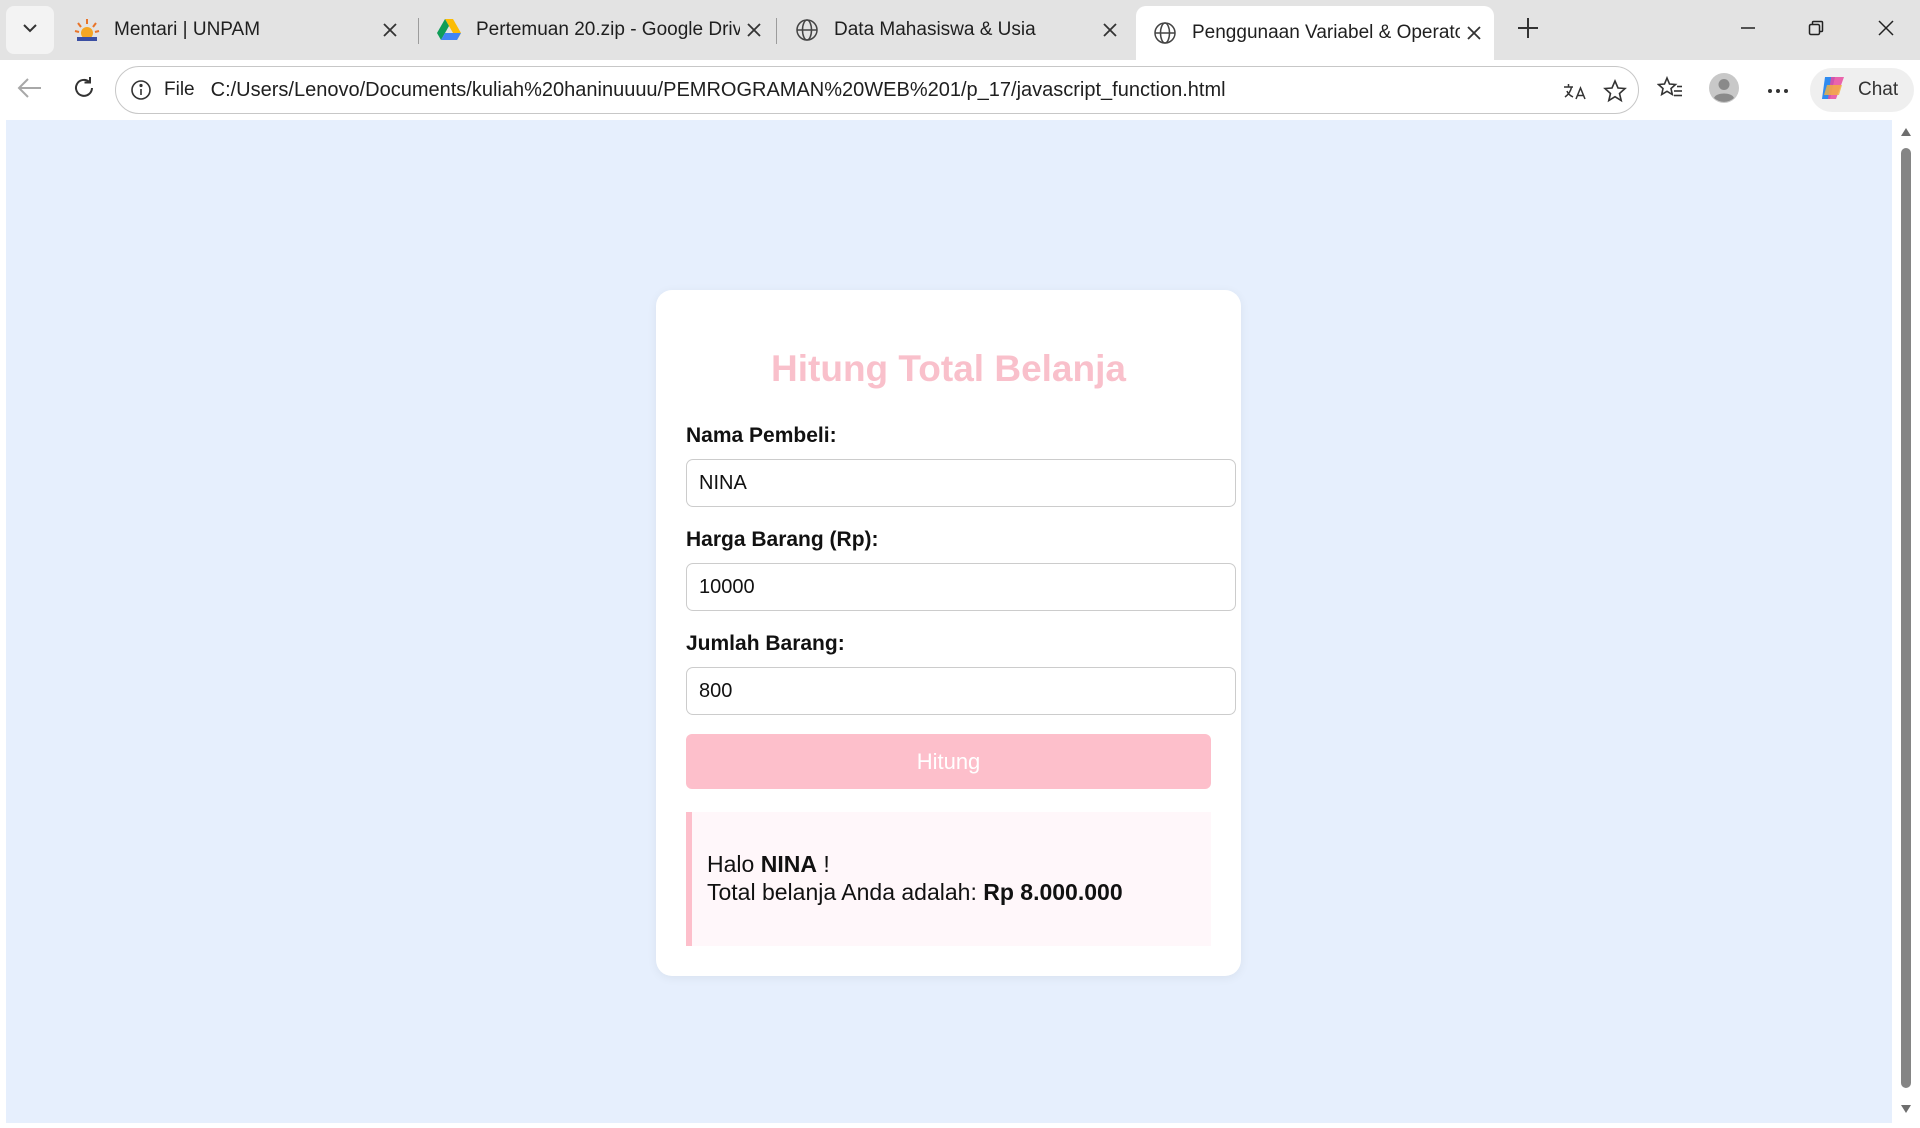 The image size is (1920, 1128). What do you see at coordinates (87, 30) in the screenshot?
I see `unpam-logo-icon` at bounding box center [87, 30].